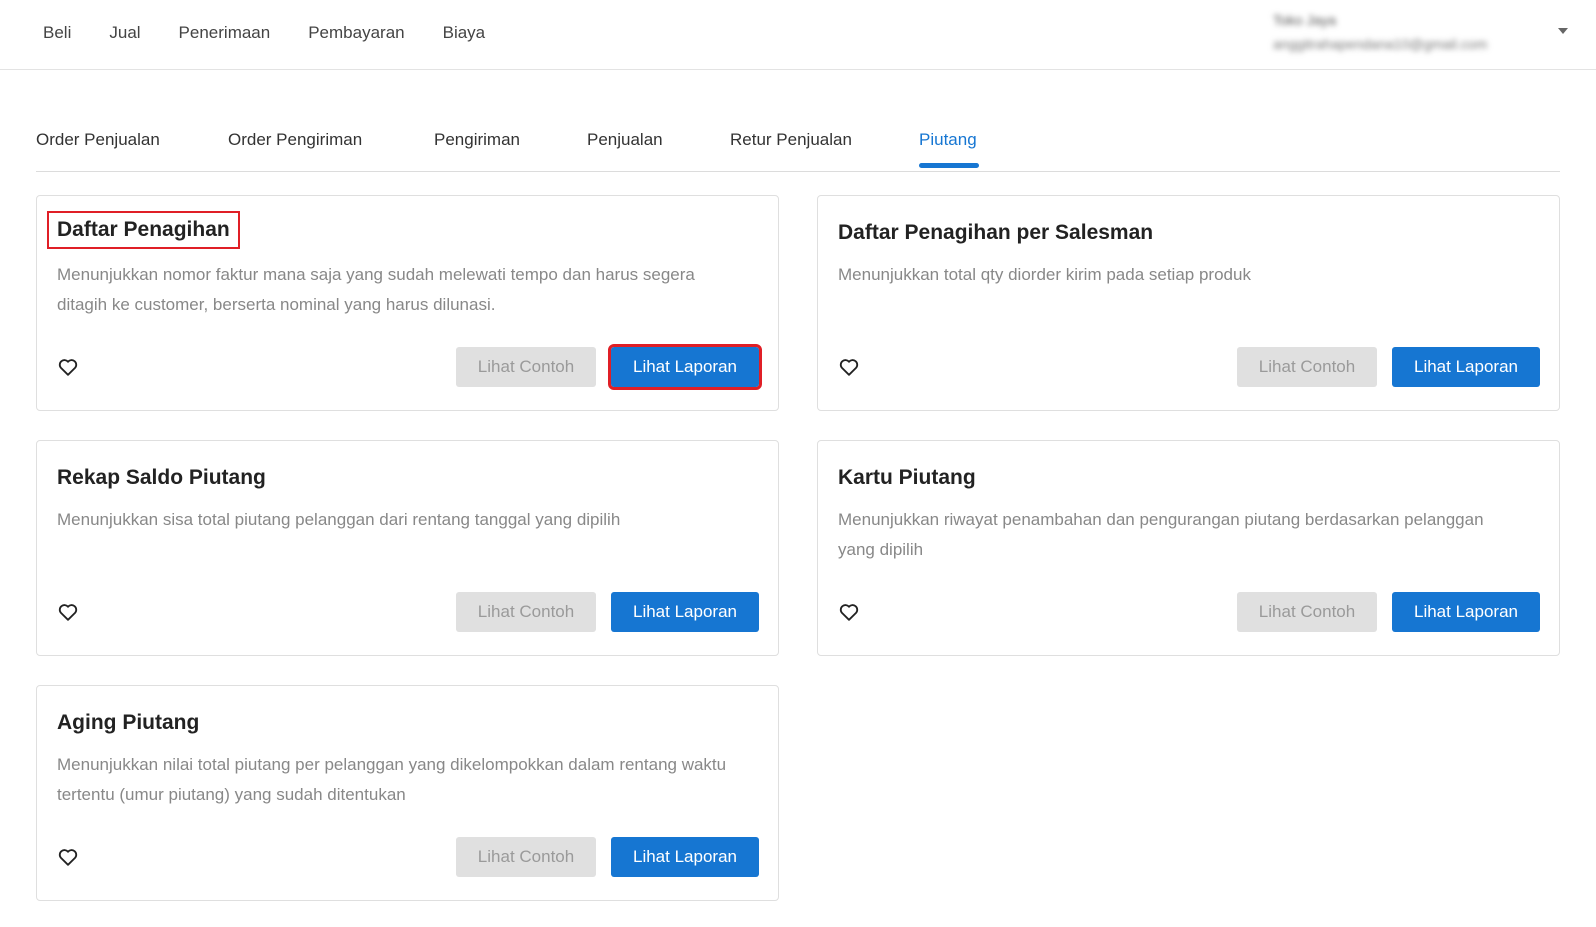 Image resolution: width=1596 pixels, height=927 pixels. What do you see at coordinates (1305, 20) in the screenshot?
I see `user-name: Toko Jaya` at bounding box center [1305, 20].